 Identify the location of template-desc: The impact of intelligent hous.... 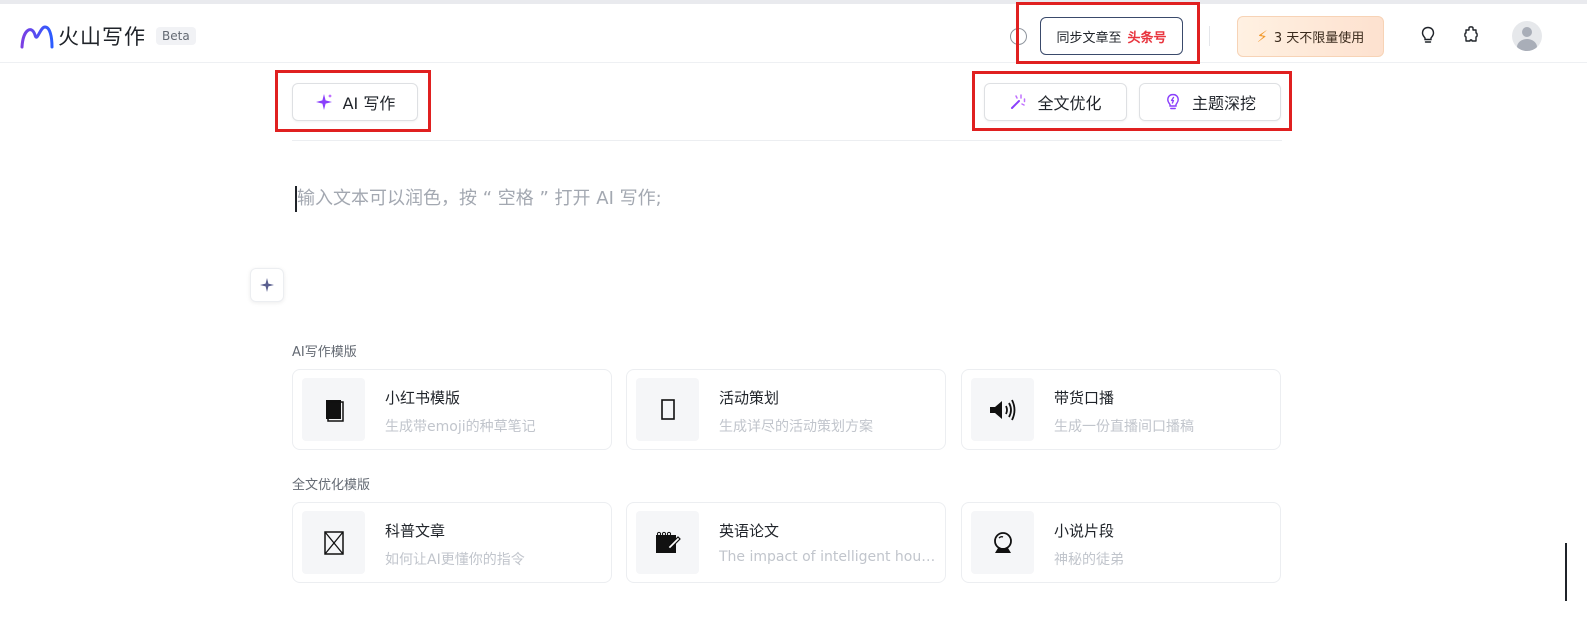
(829, 557).